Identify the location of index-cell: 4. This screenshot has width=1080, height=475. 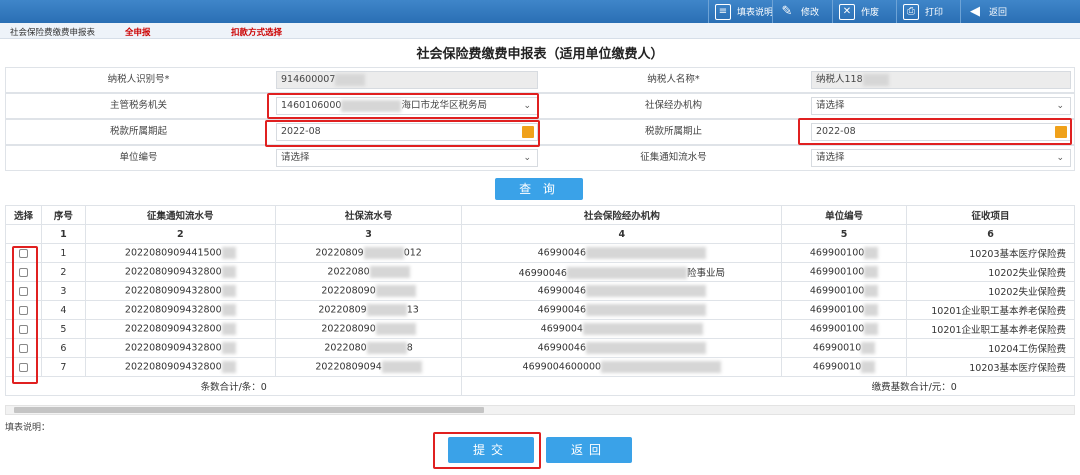
(622, 234).